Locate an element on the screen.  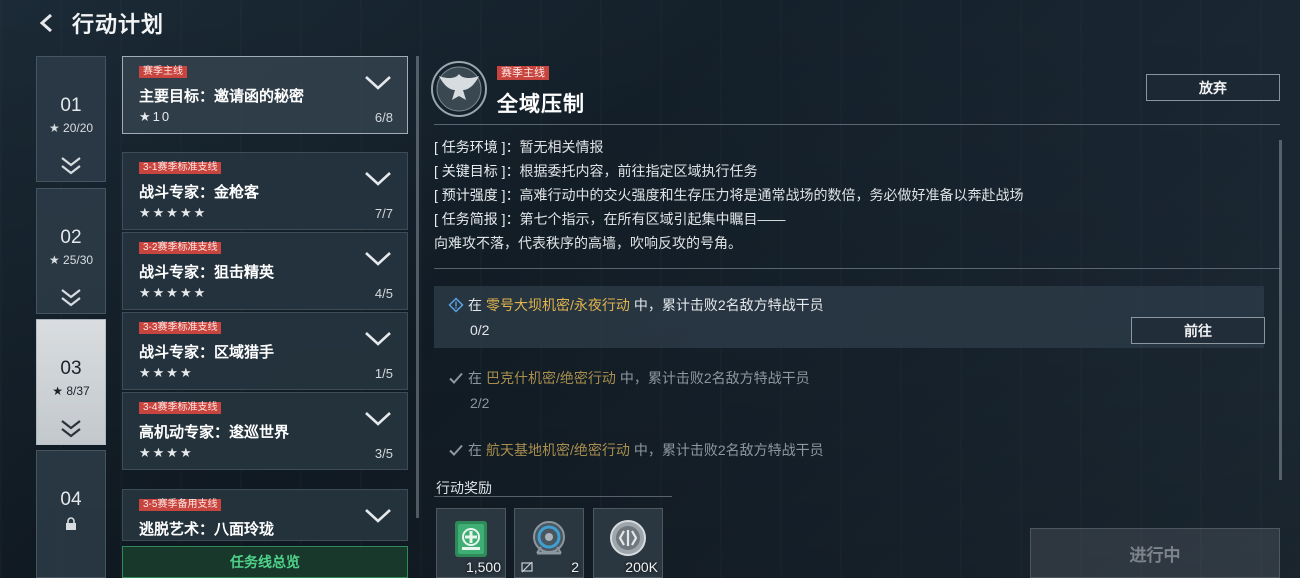
task-text: 在零号大坝机密/永夜行动 中，累计击败2名敌方特战干员 is located at coordinates (636, 305).